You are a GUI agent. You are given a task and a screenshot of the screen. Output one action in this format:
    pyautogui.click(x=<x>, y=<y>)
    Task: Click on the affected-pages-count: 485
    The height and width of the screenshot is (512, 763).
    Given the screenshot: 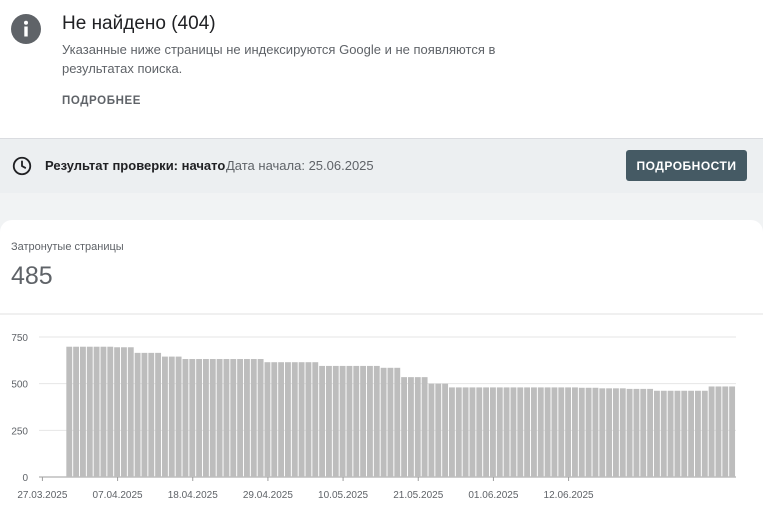 What is the action you would take?
    pyautogui.click(x=32, y=276)
    